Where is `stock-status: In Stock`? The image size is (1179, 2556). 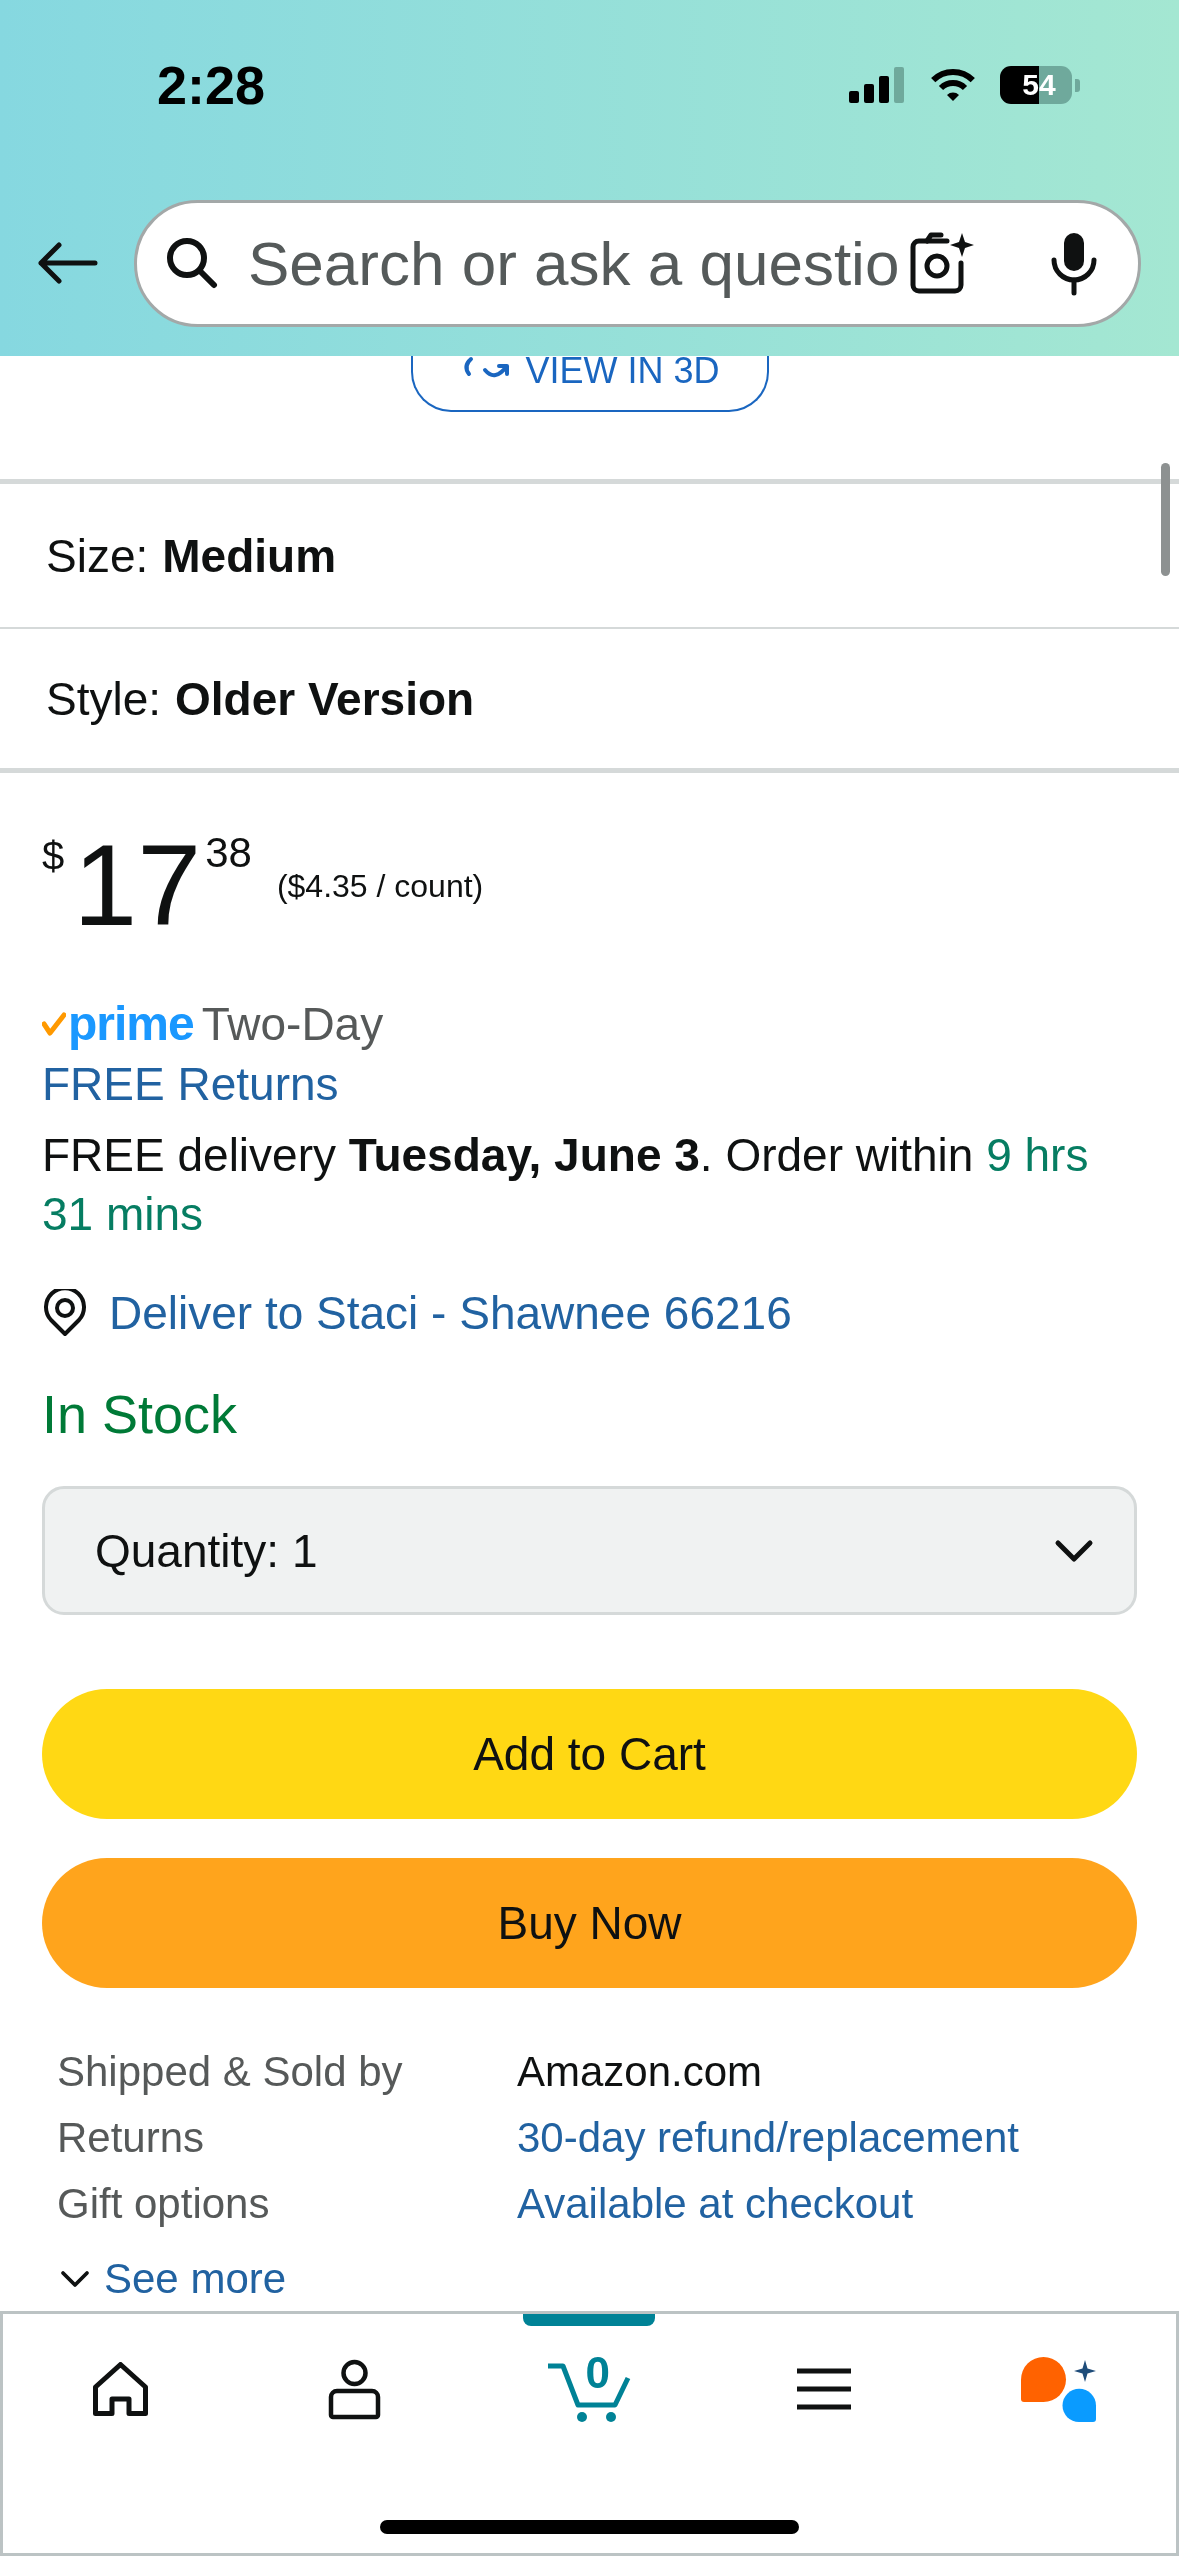
stock-status: In Stock is located at coordinates (140, 1414).